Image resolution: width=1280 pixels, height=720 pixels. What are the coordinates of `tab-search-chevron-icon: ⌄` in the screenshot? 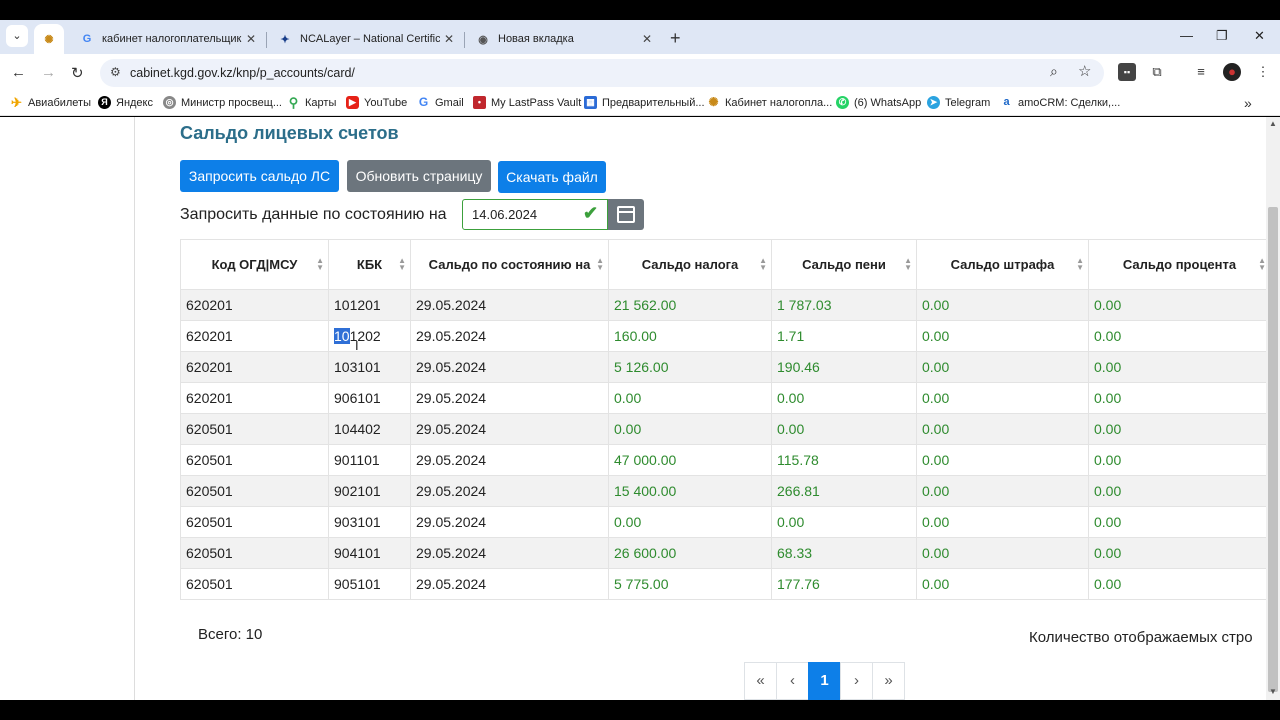 It's located at (17, 36).